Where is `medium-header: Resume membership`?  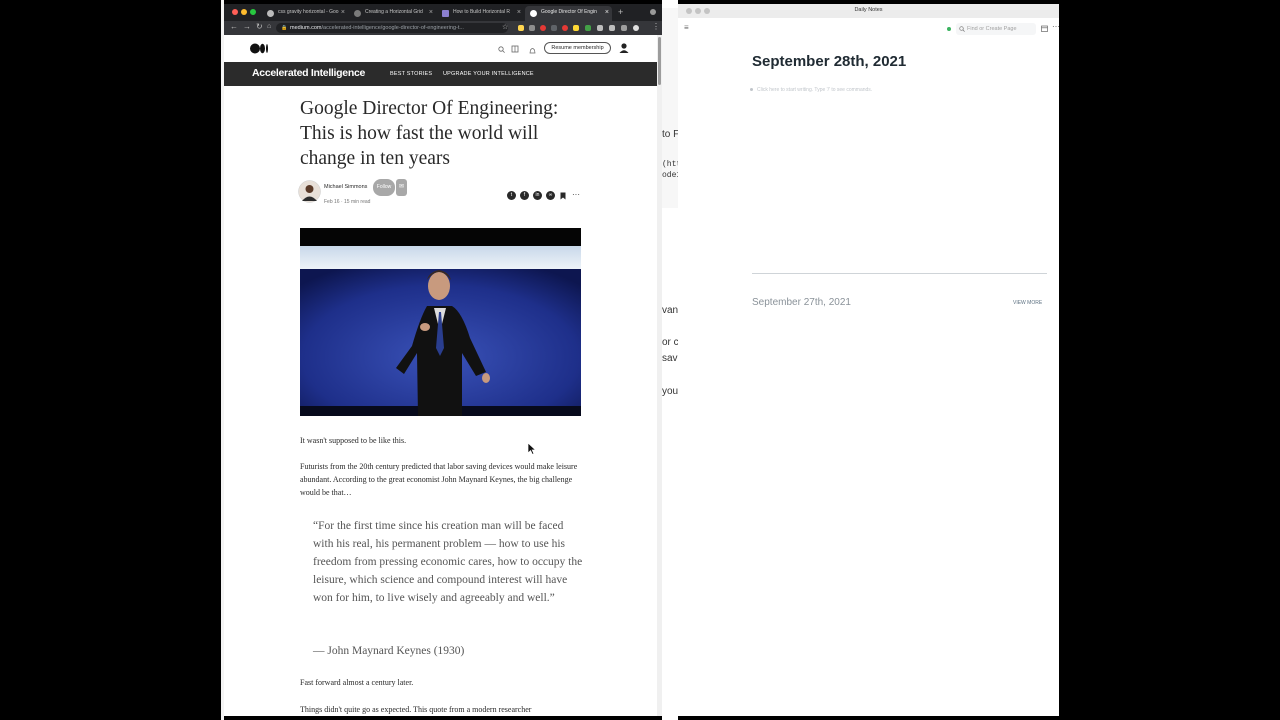 medium-header: Resume membership is located at coordinates (440, 48).